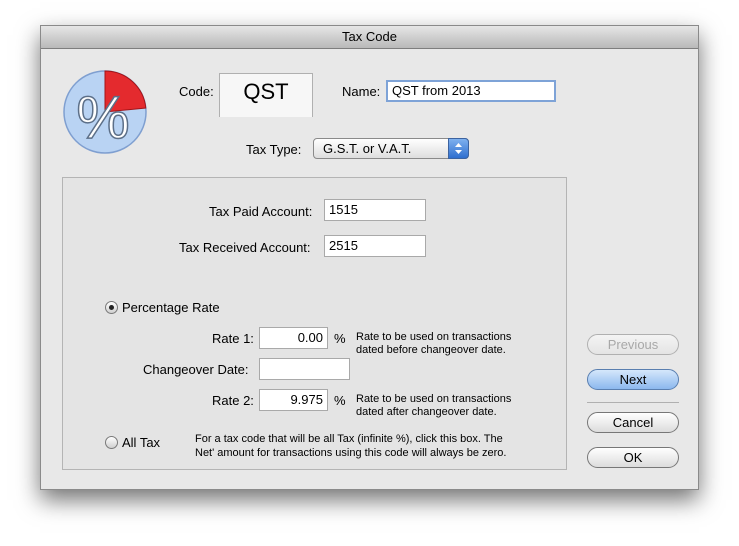 The image size is (739, 546). What do you see at coordinates (196, 369) in the screenshot?
I see `changeover-date-label: Changeover Date:` at bounding box center [196, 369].